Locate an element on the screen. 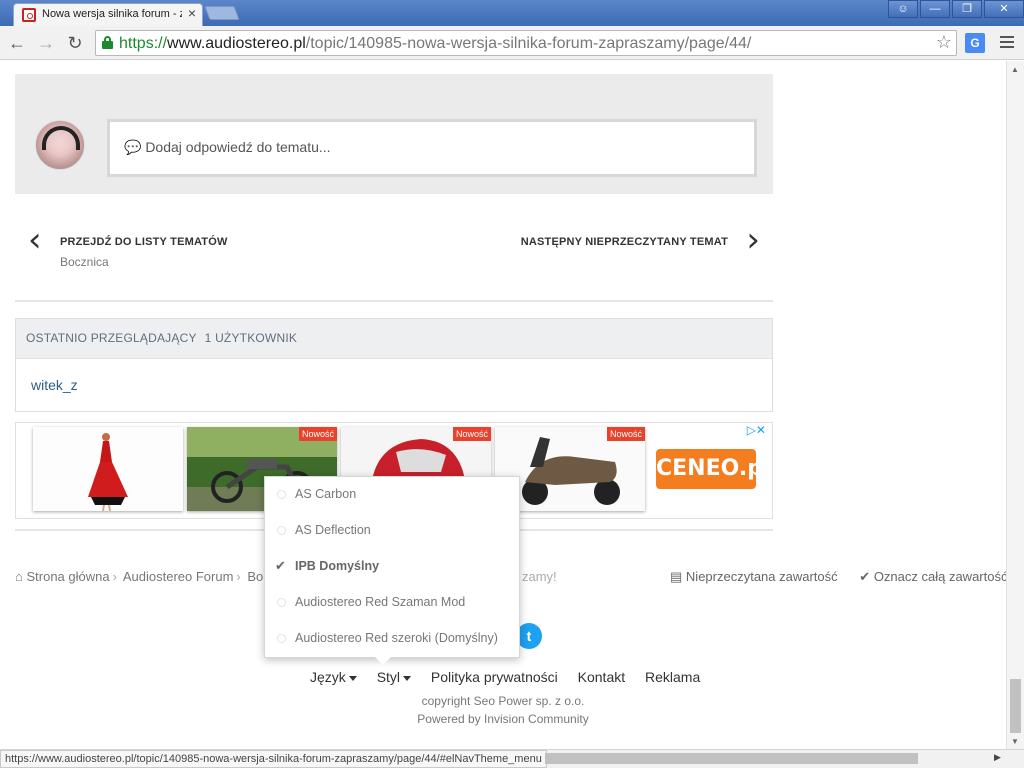 Image resolution: width=1024 pixels, height=768 pixels. new-tab-button is located at coordinates (222, 13).